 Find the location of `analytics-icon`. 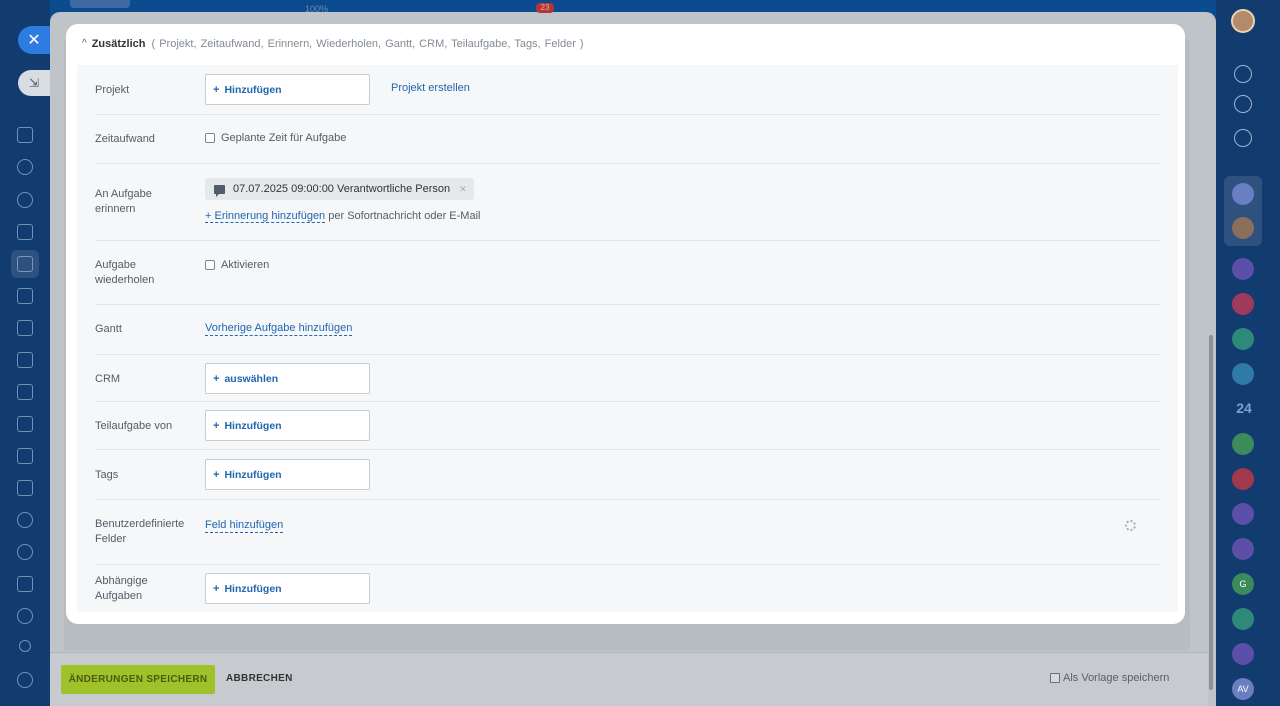

analytics-icon is located at coordinates (25, 360).